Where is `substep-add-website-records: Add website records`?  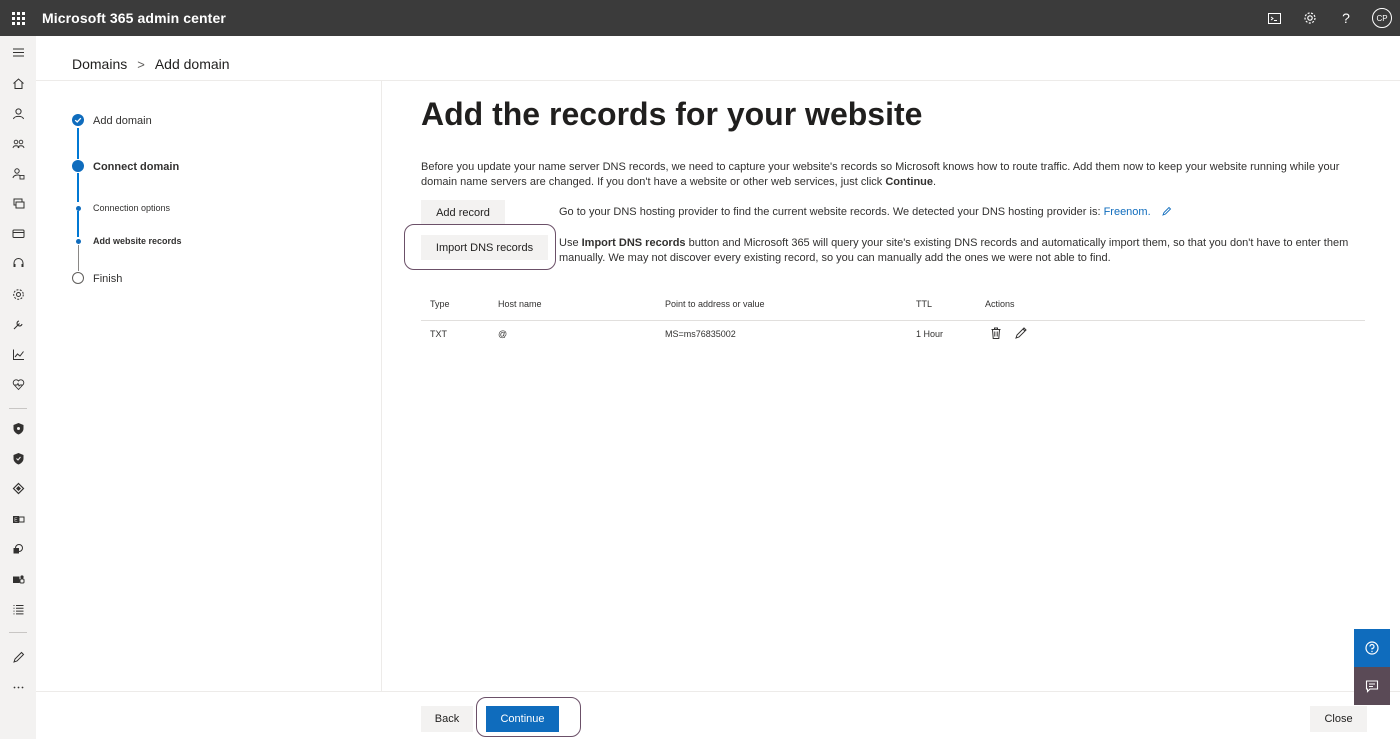
substep-add-website-records: Add website records is located at coordinates (137, 241).